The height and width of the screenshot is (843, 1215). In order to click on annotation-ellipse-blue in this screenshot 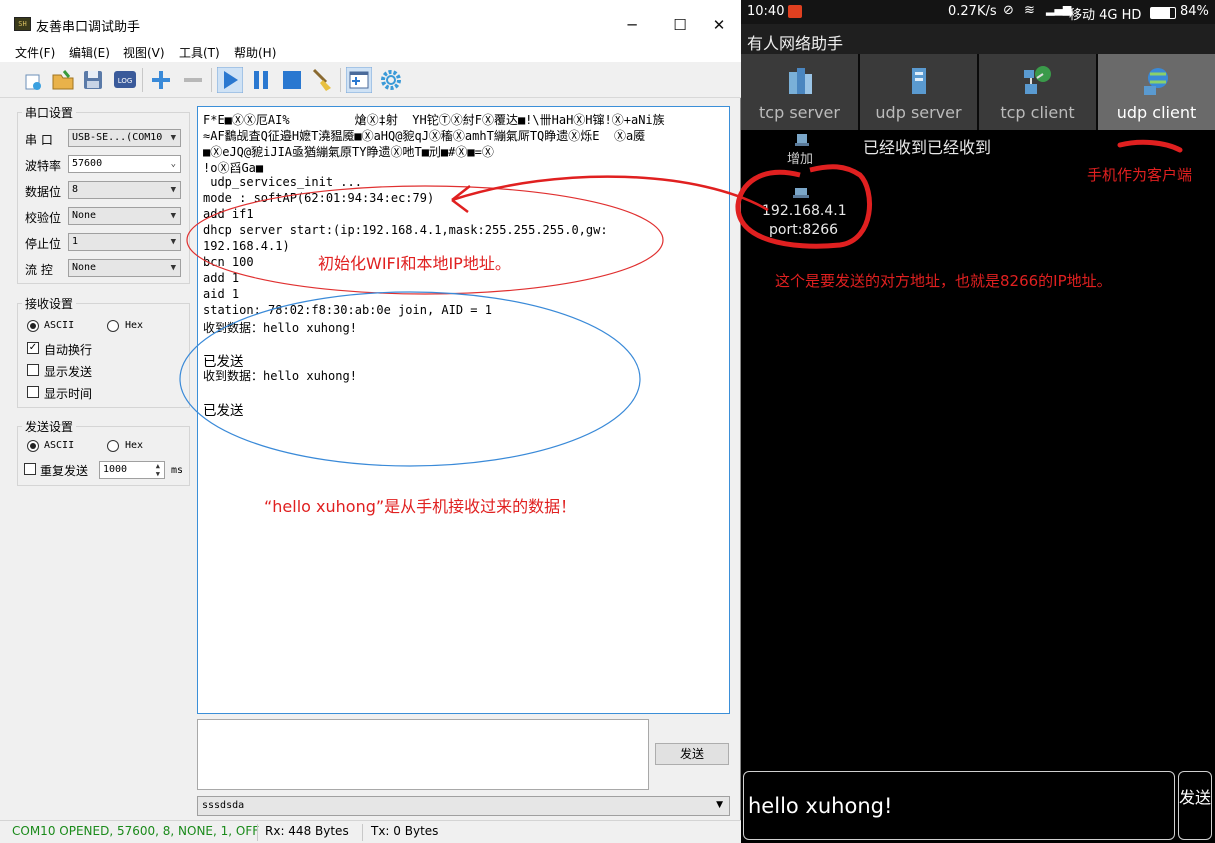, I will do `click(410, 379)`.